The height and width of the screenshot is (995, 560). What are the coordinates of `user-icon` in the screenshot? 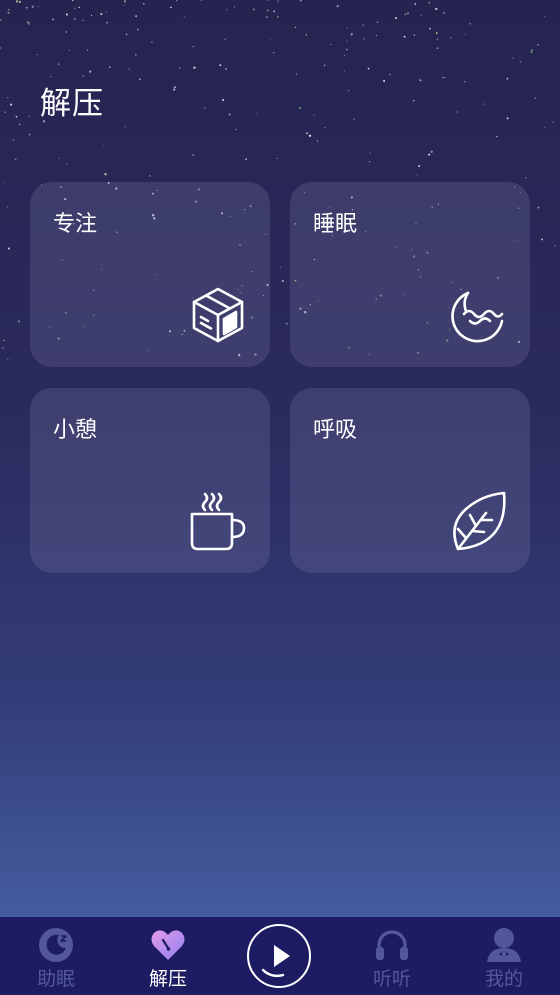 It's located at (504, 945).